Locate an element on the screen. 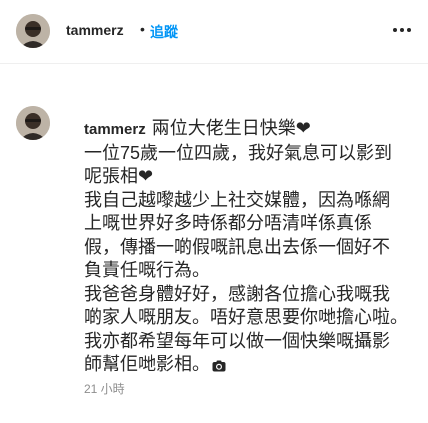  caption-line: tammerz 兩位大佬生日快樂❤ is located at coordinates (252, 129).